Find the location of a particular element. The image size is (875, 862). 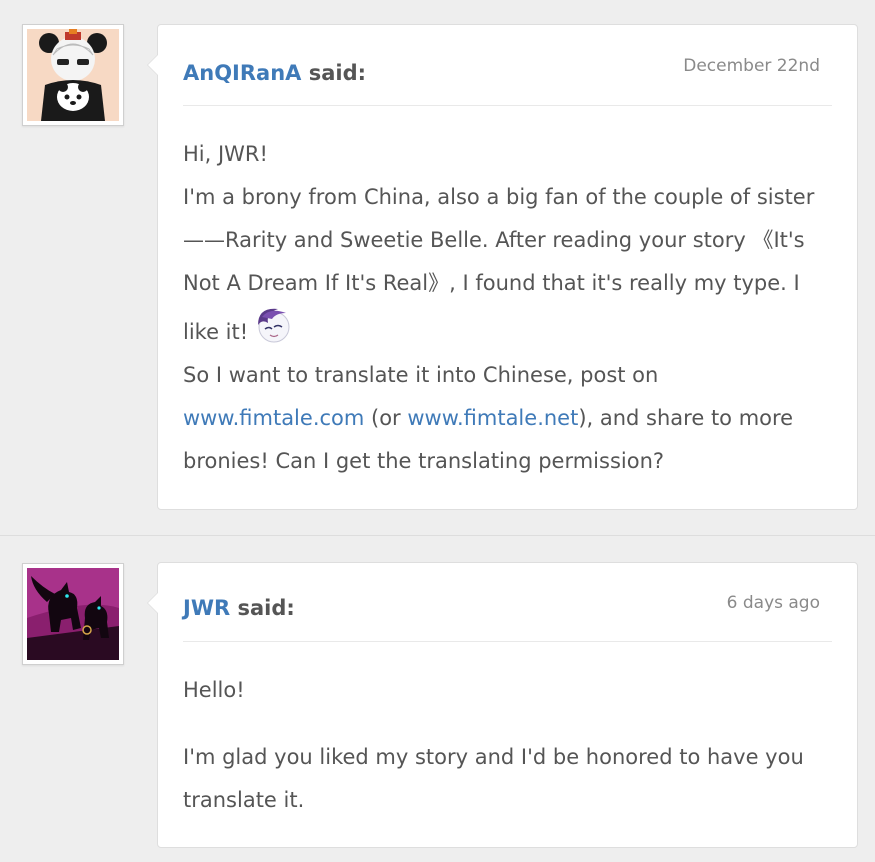

author-line: JWR said: is located at coordinates (239, 608).